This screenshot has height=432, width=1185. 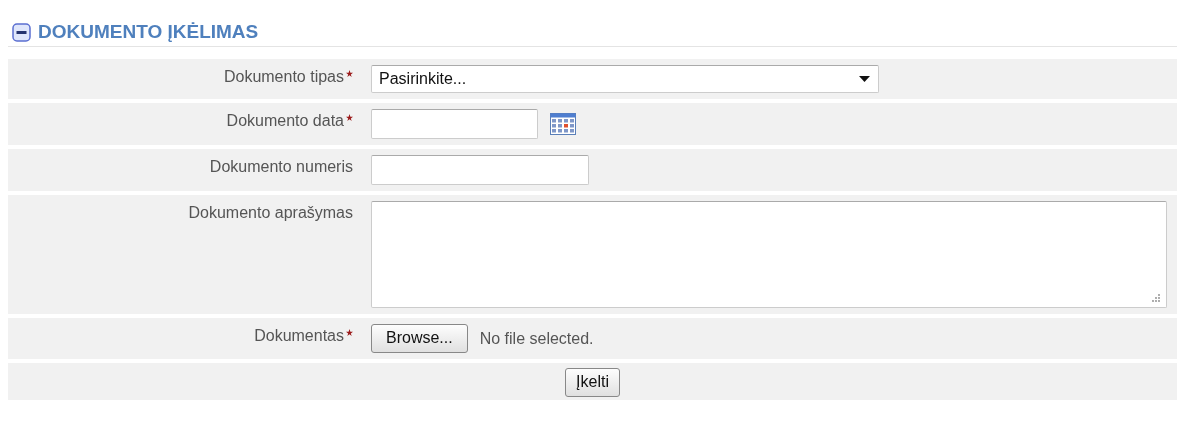 I want to click on field-label: Dokumentas, so click(x=299, y=336).